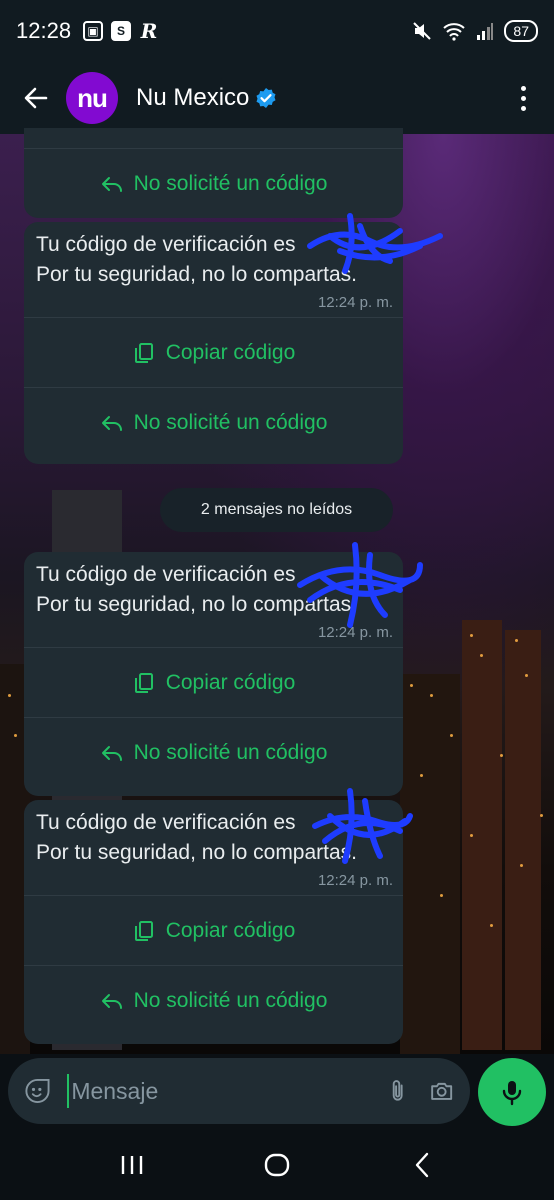 The image size is (554, 1200). I want to click on back-nav-icon, so click(421, 1165).